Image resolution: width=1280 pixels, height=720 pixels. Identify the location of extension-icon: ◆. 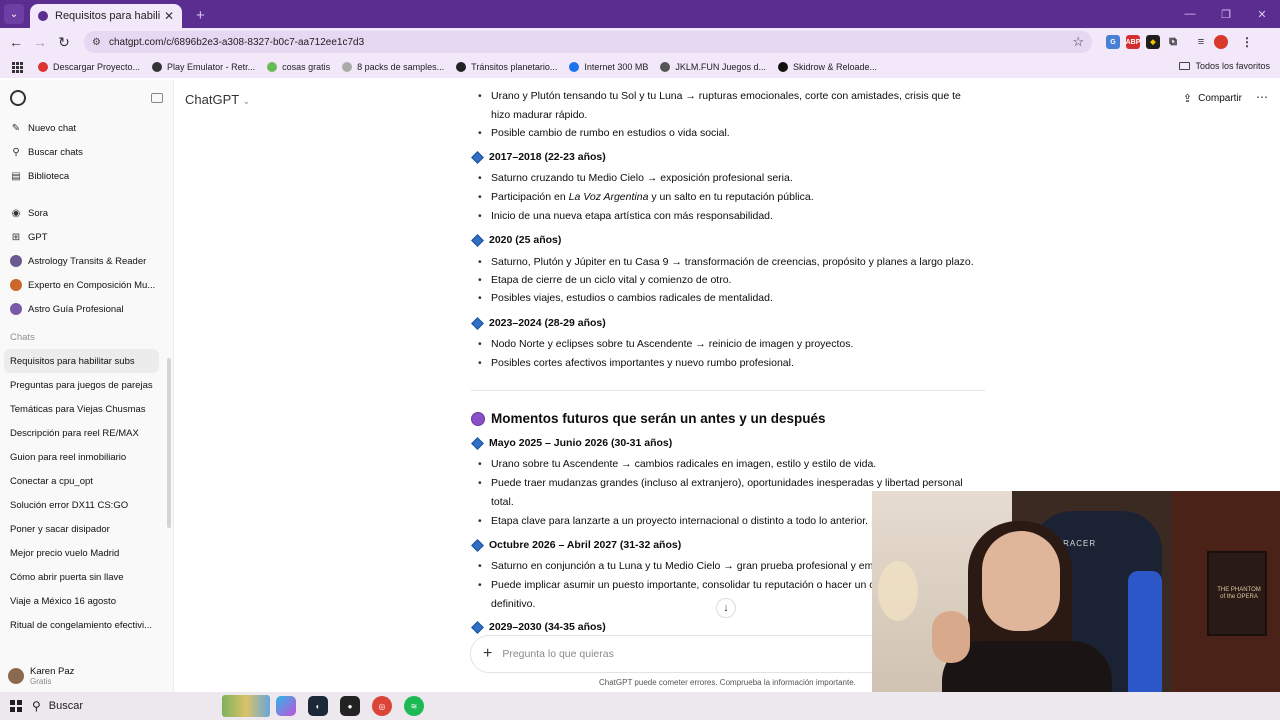
(1153, 42).